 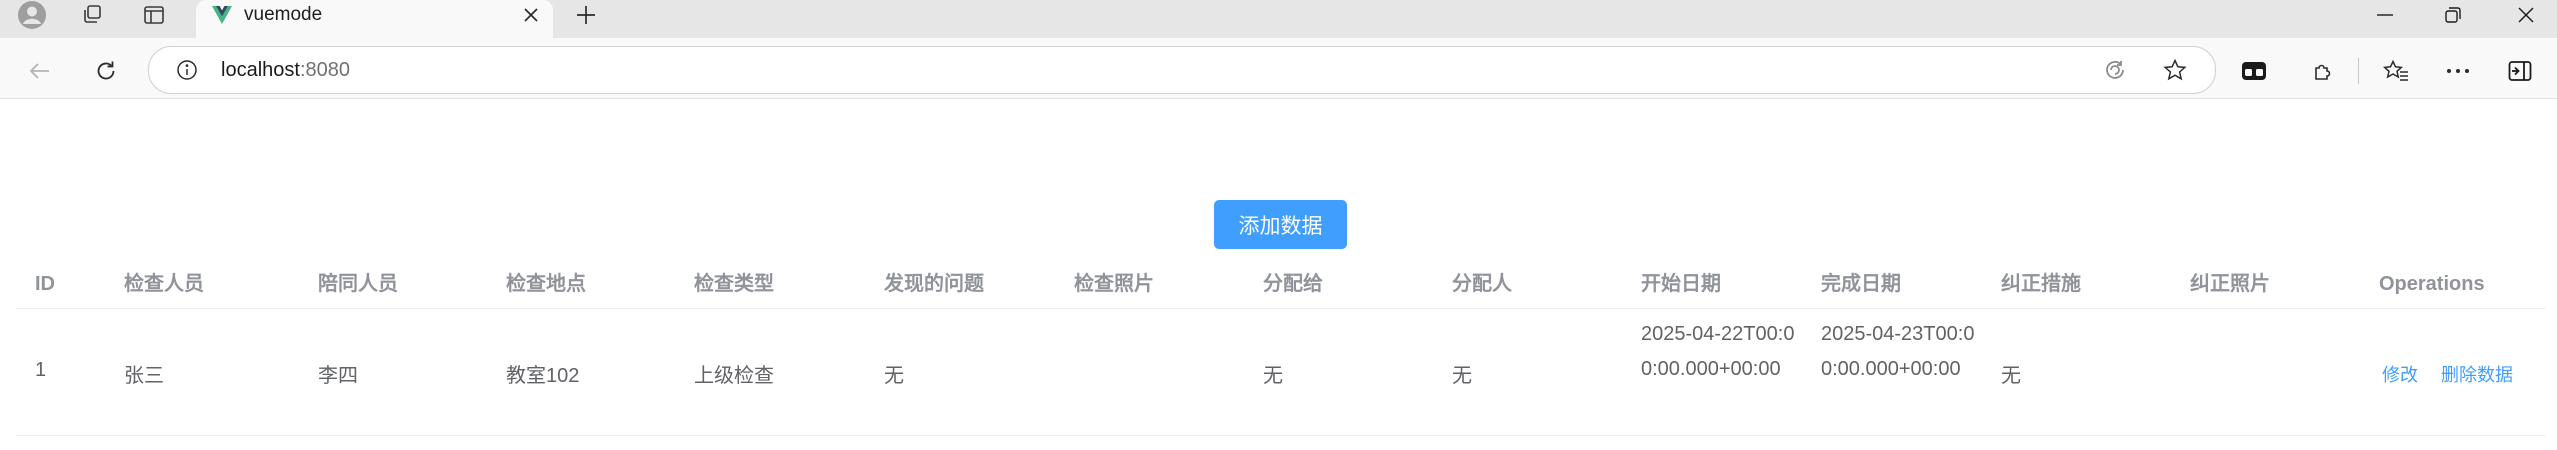 I want to click on browser-nav-bar: localhost:8080, so click(x=1278, y=68).